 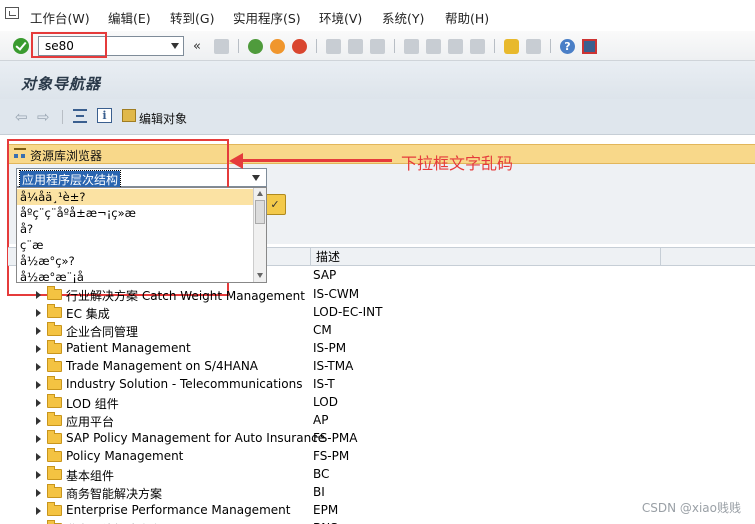 I want to click on first-page-icon, so click(x=411, y=46).